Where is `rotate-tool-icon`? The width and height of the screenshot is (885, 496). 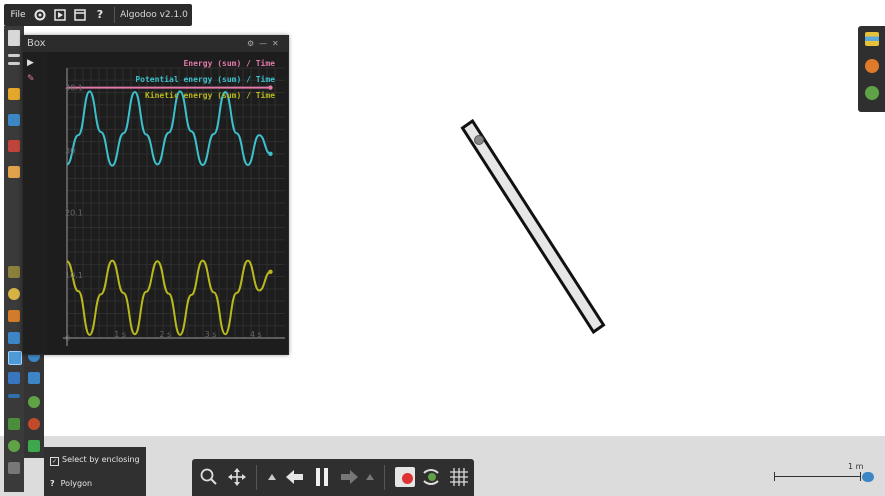 rotate-tool-icon is located at coordinates (14, 316).